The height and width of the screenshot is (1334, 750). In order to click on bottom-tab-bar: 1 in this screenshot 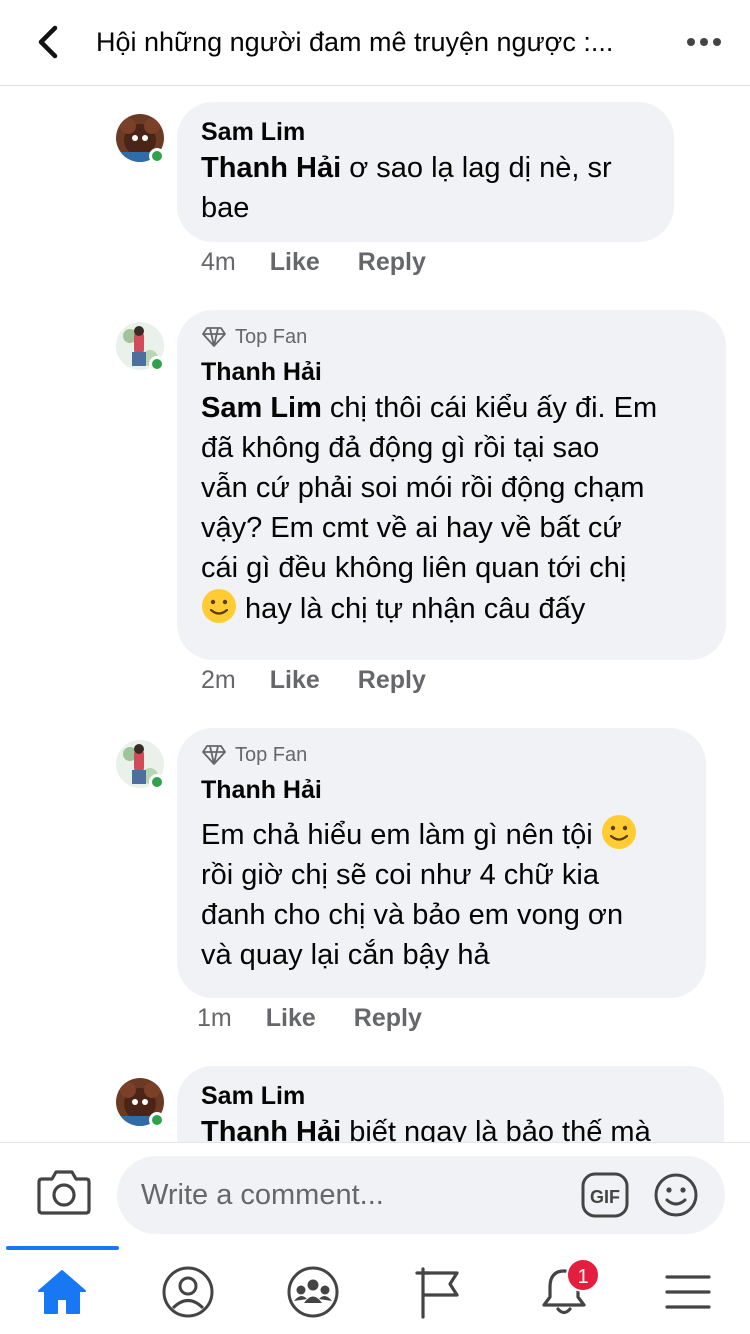, I will do `click(375, 1290)`.